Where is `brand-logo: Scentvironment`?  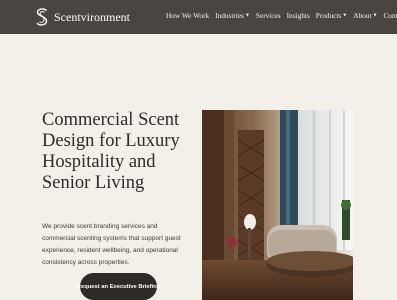 brand-logo: Scentvironment is located at coordinates (82, 17).